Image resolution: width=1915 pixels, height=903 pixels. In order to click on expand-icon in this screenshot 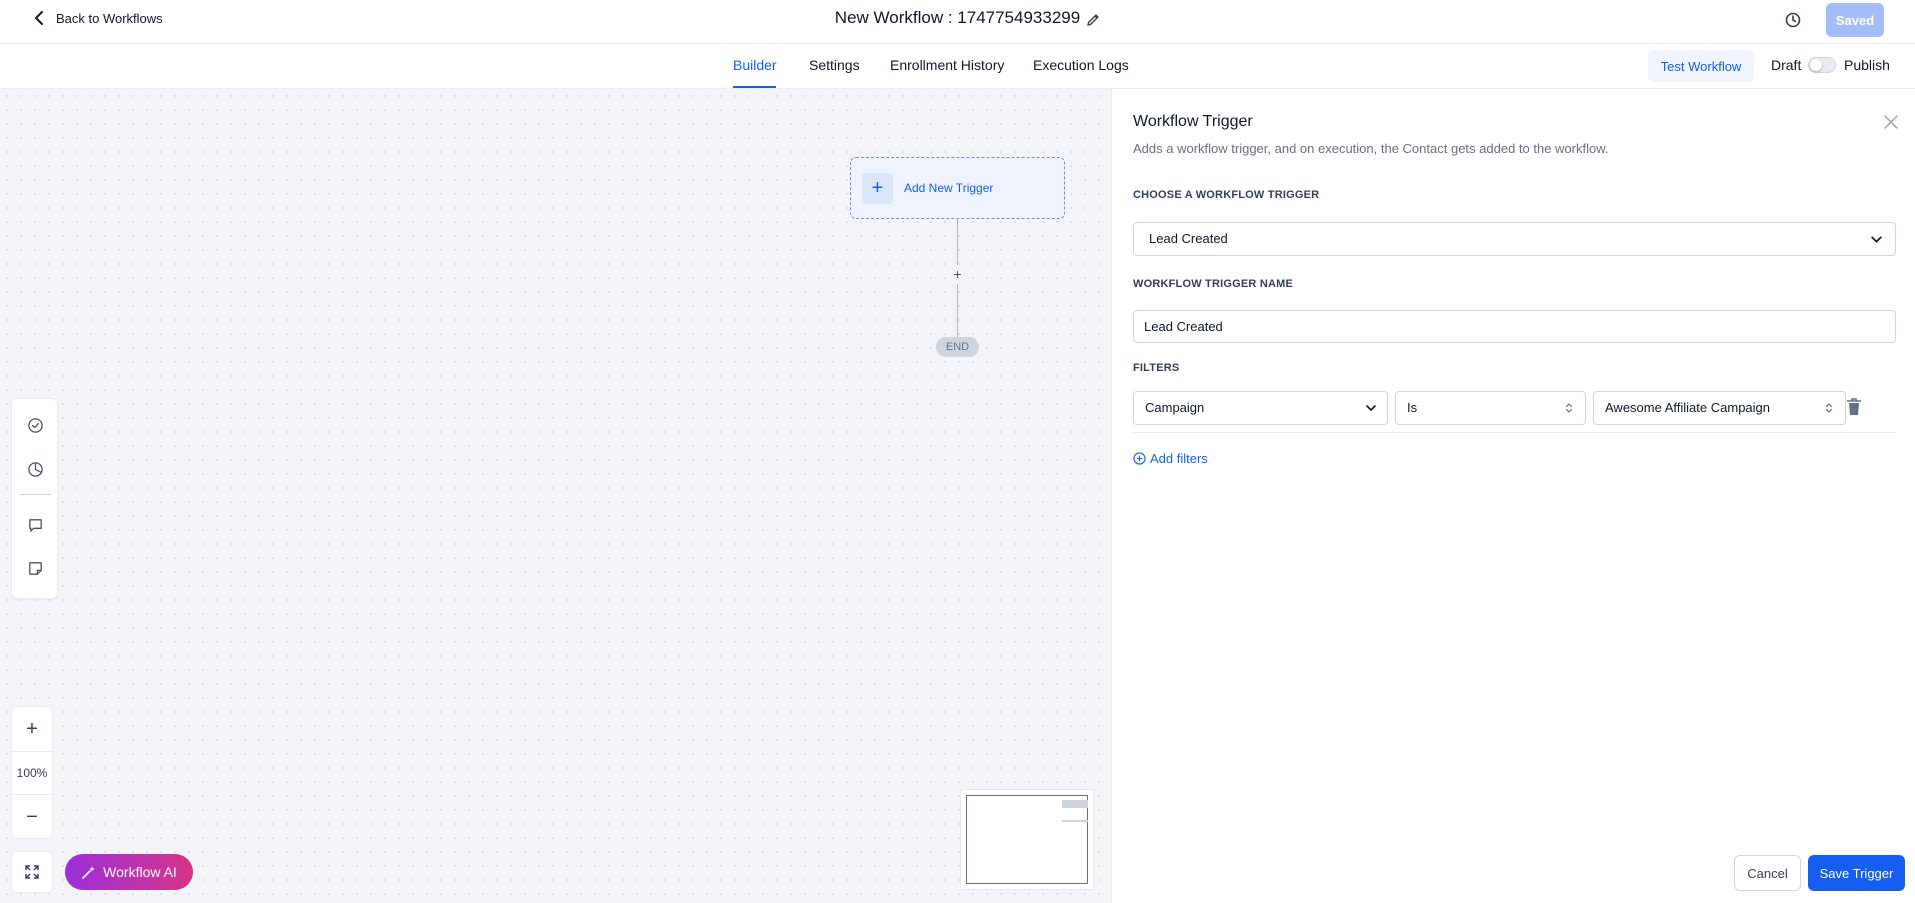, I will do `click(32, 872)`.